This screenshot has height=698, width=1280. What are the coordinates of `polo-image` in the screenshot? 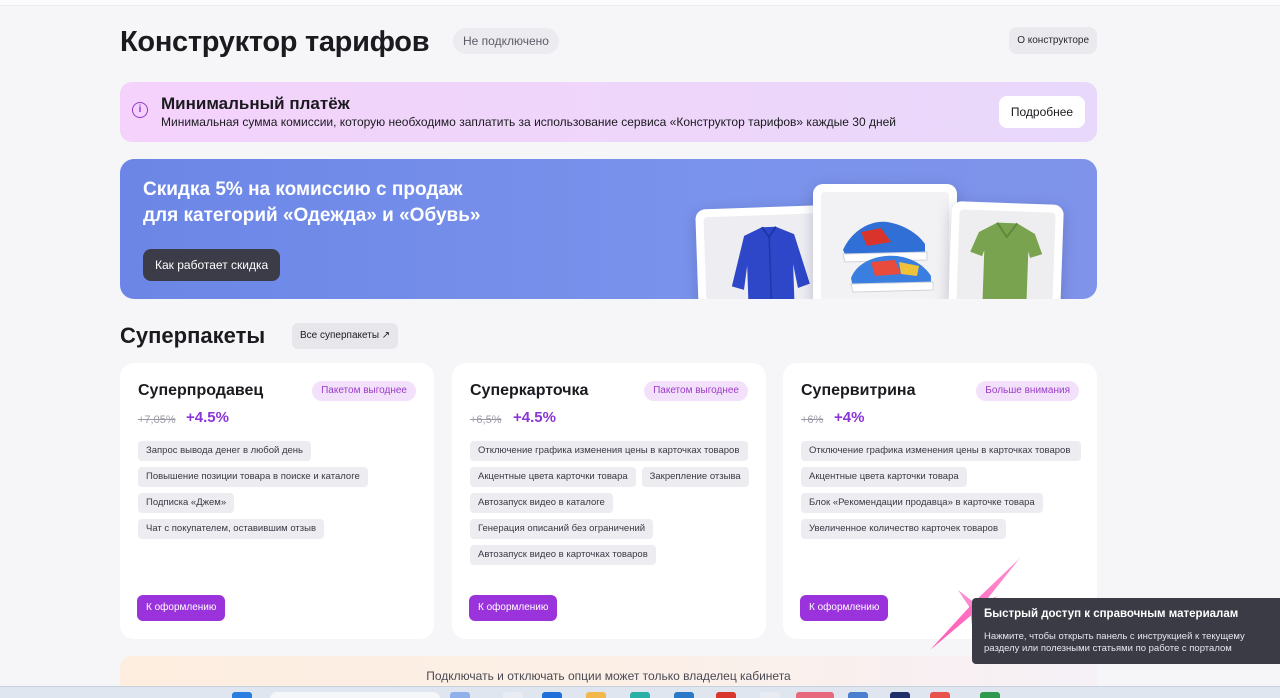 It's located at (1006, 254).